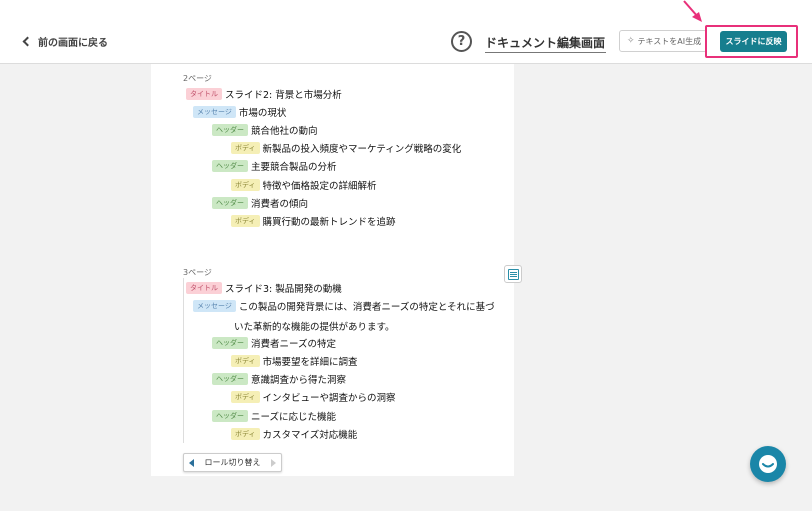  I want to click on note-icon, so click(513, 274).